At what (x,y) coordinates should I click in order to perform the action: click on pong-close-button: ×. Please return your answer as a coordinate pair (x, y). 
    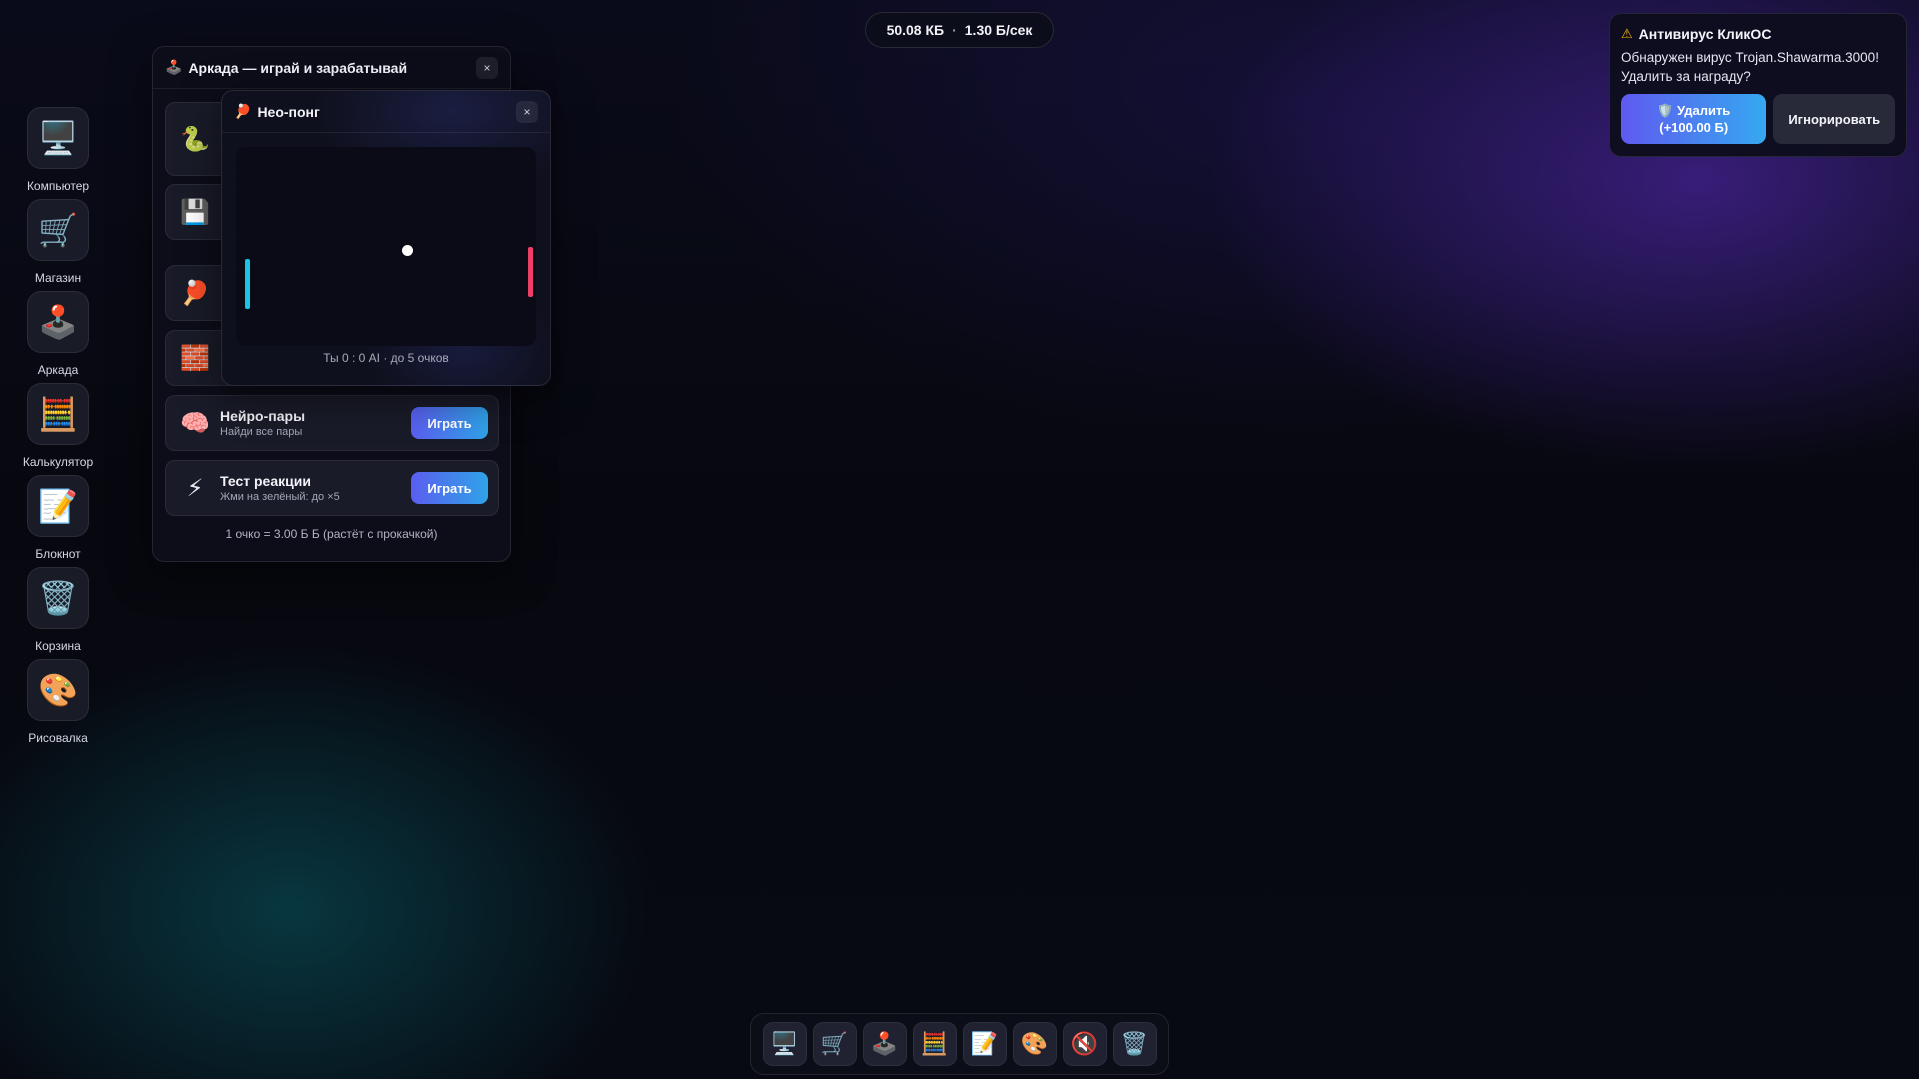
    Looking at the image, I should click on (527, 111).